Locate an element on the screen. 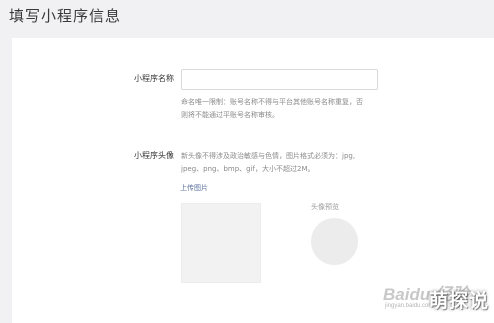  name-label: 小程序名称 is located at coordinates (154, 78).